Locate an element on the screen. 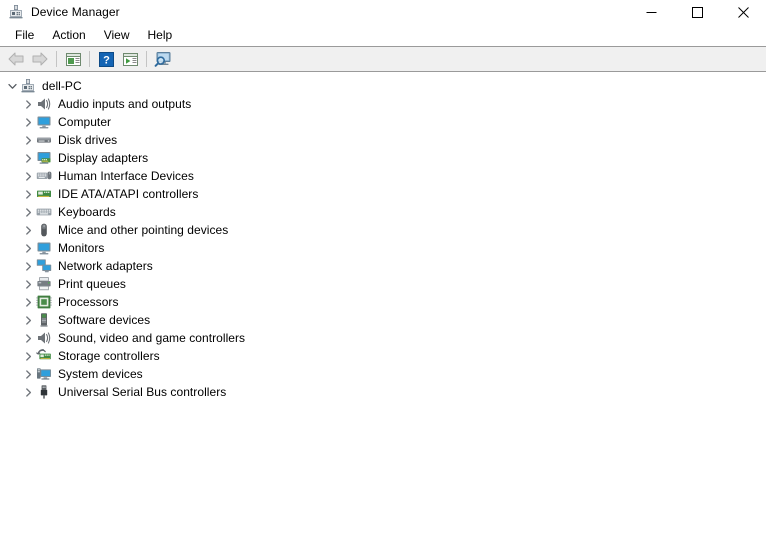 The width and height of the screenshot is (766, 538). tree-item-label: Keyboards is located at coordinates (87, 212).